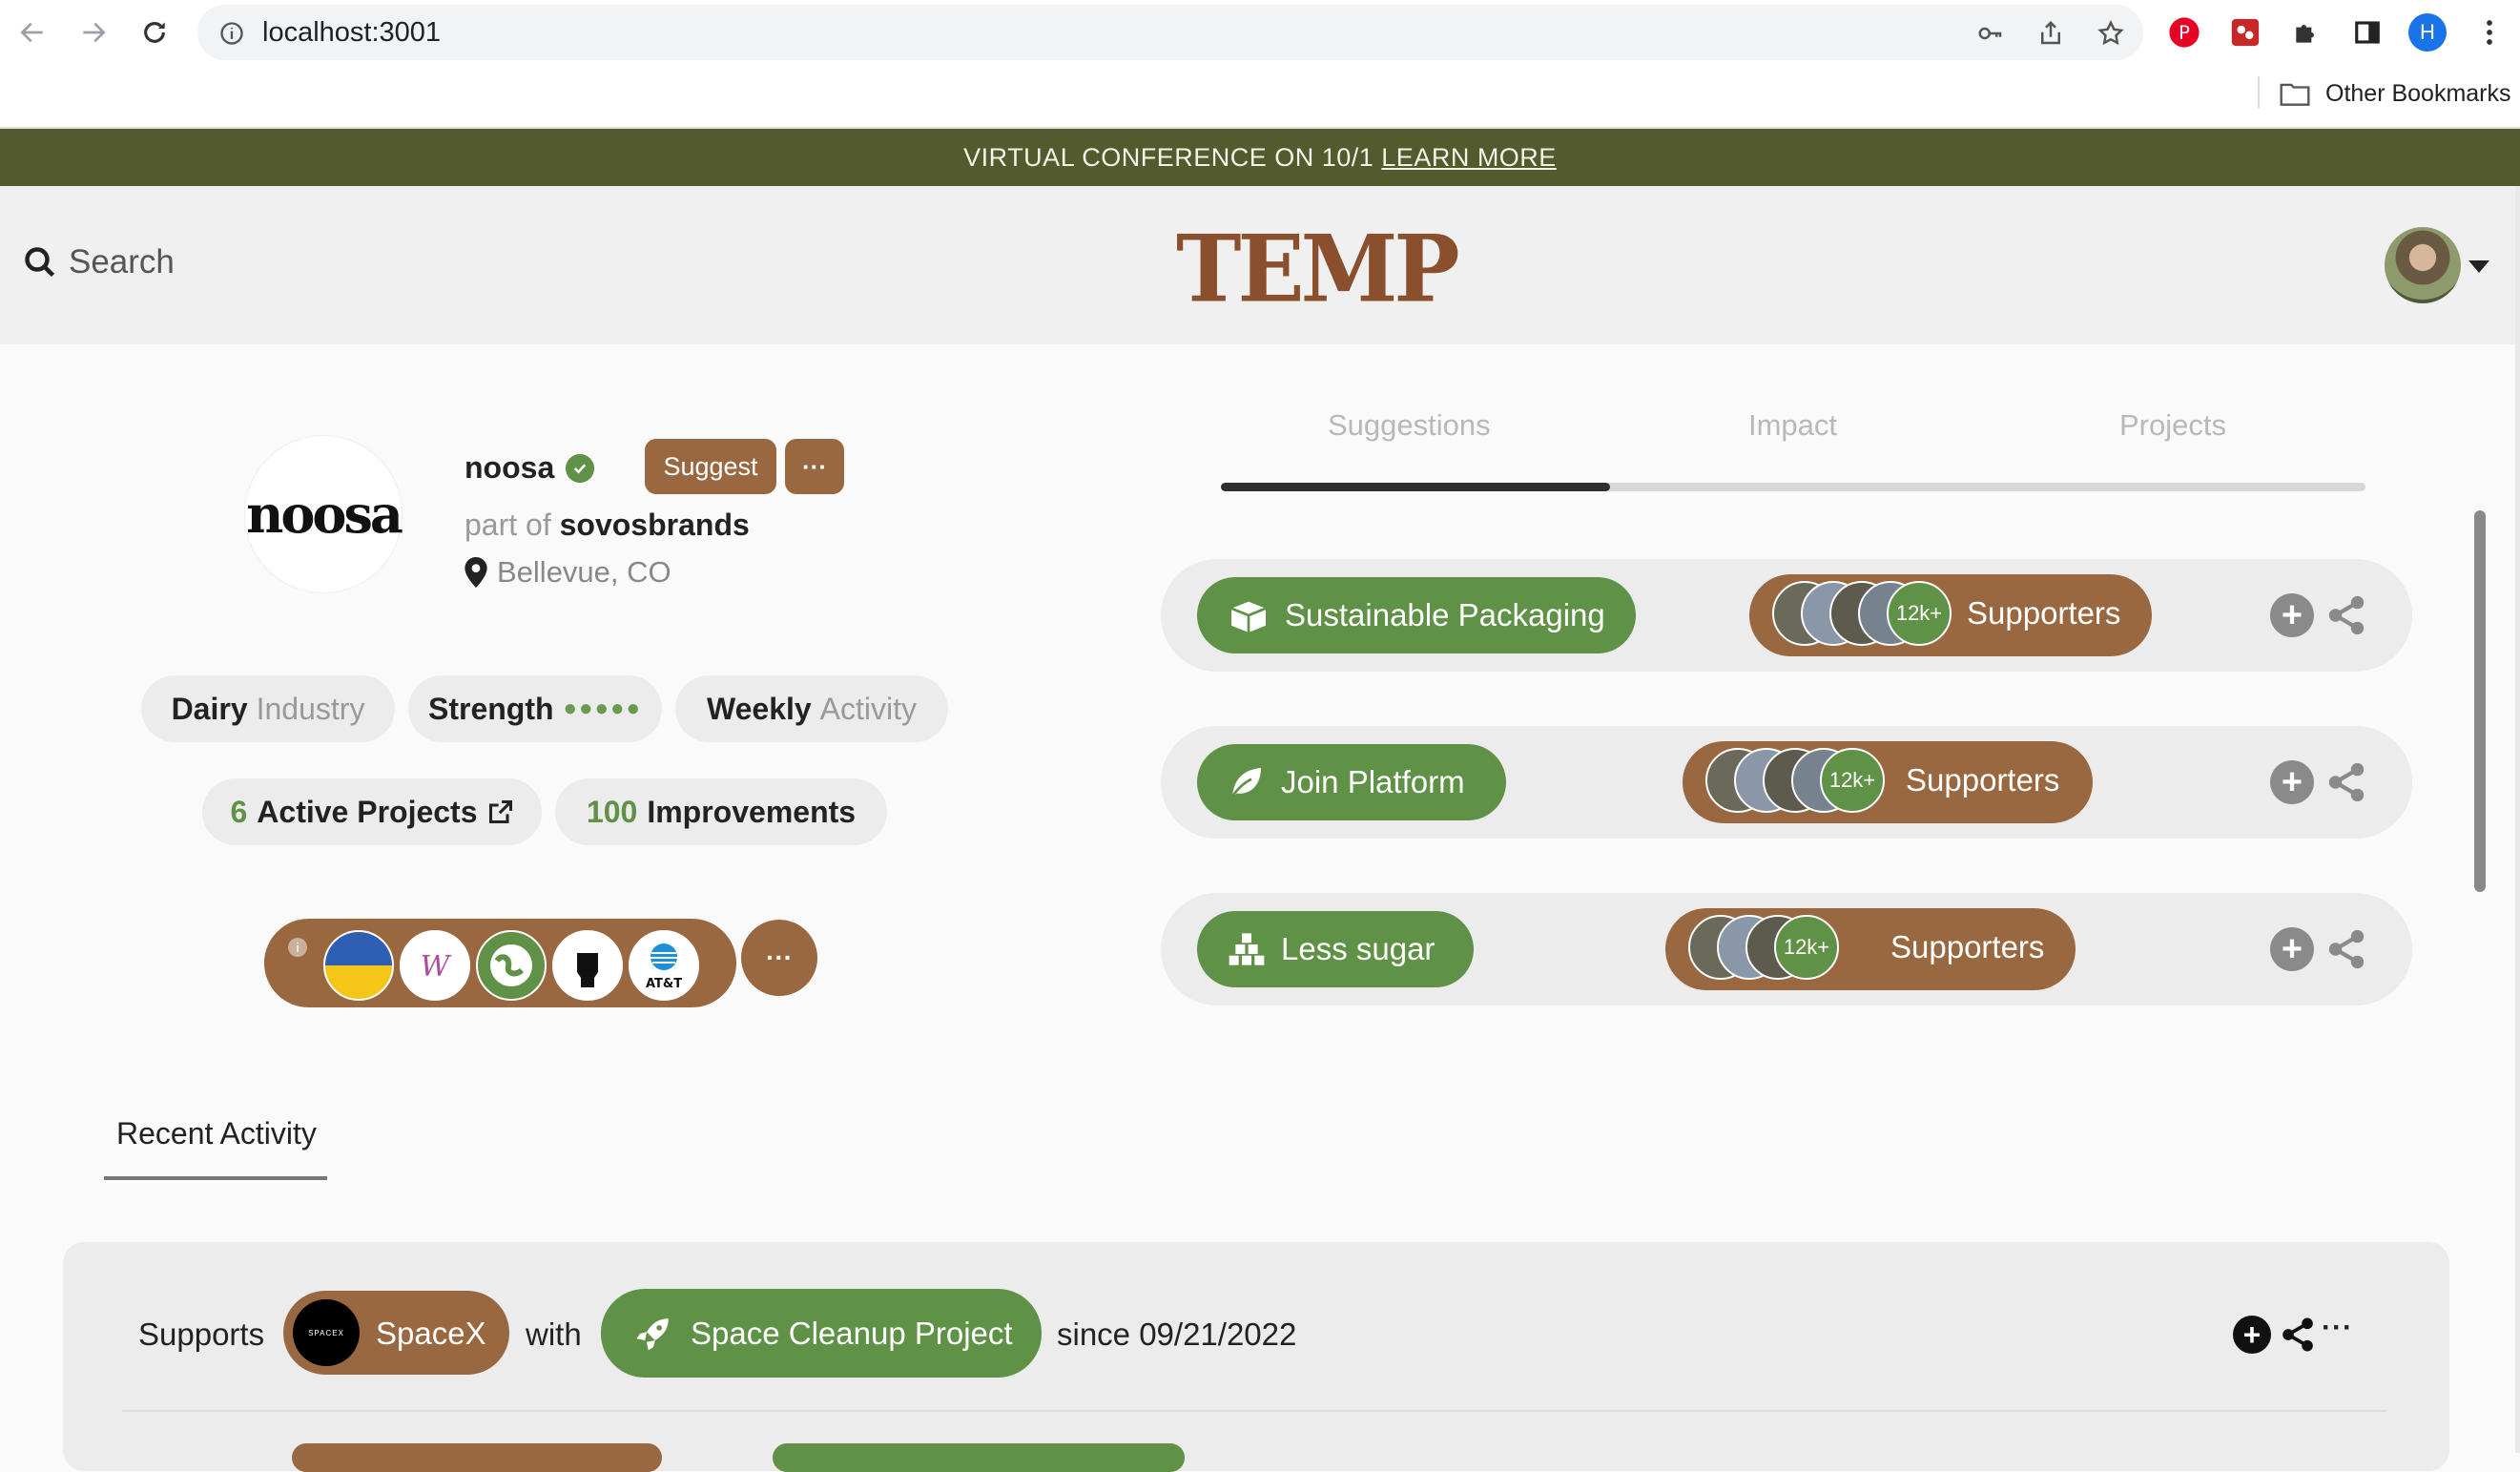 Image resolution: width=2520 pixels, height=1472 pixels. I want to click on address-bar: localhost:3001, so click(1170, 32).